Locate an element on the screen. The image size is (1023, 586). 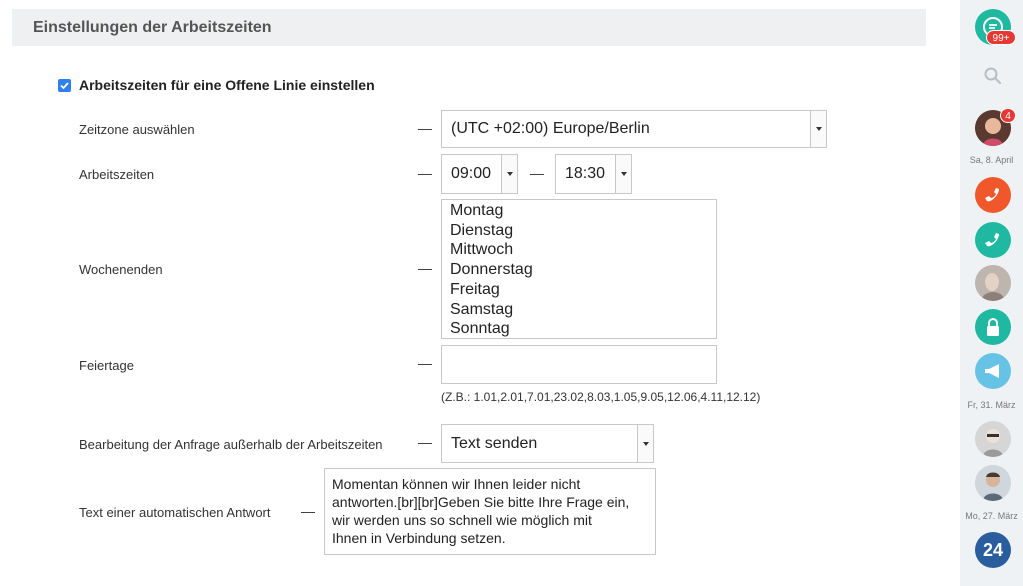
hours-to-value: 18:30 is located at coordinates (585, 173).